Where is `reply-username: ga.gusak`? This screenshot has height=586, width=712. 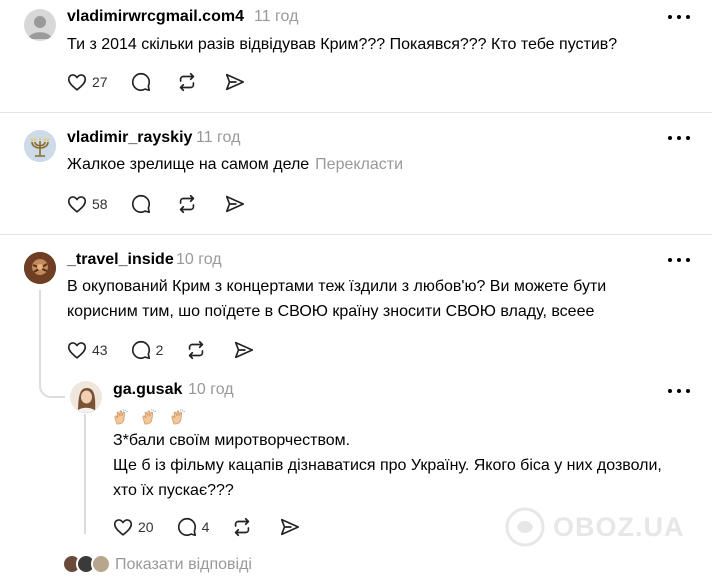
reply-username: ga.gusak is located at coordinates (147, 390).